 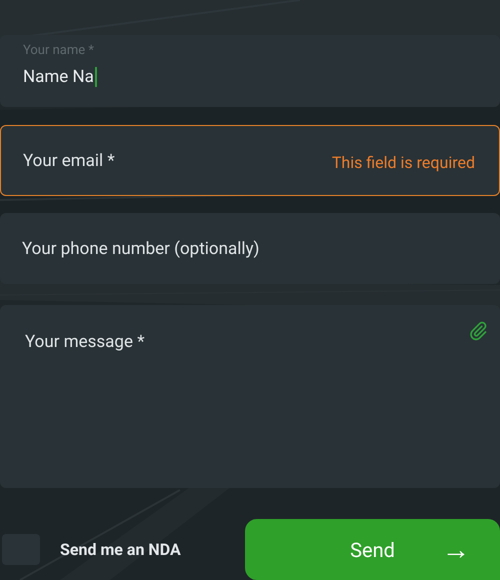 I want to click on error-message: This field is required, so click(x=403, y=163).